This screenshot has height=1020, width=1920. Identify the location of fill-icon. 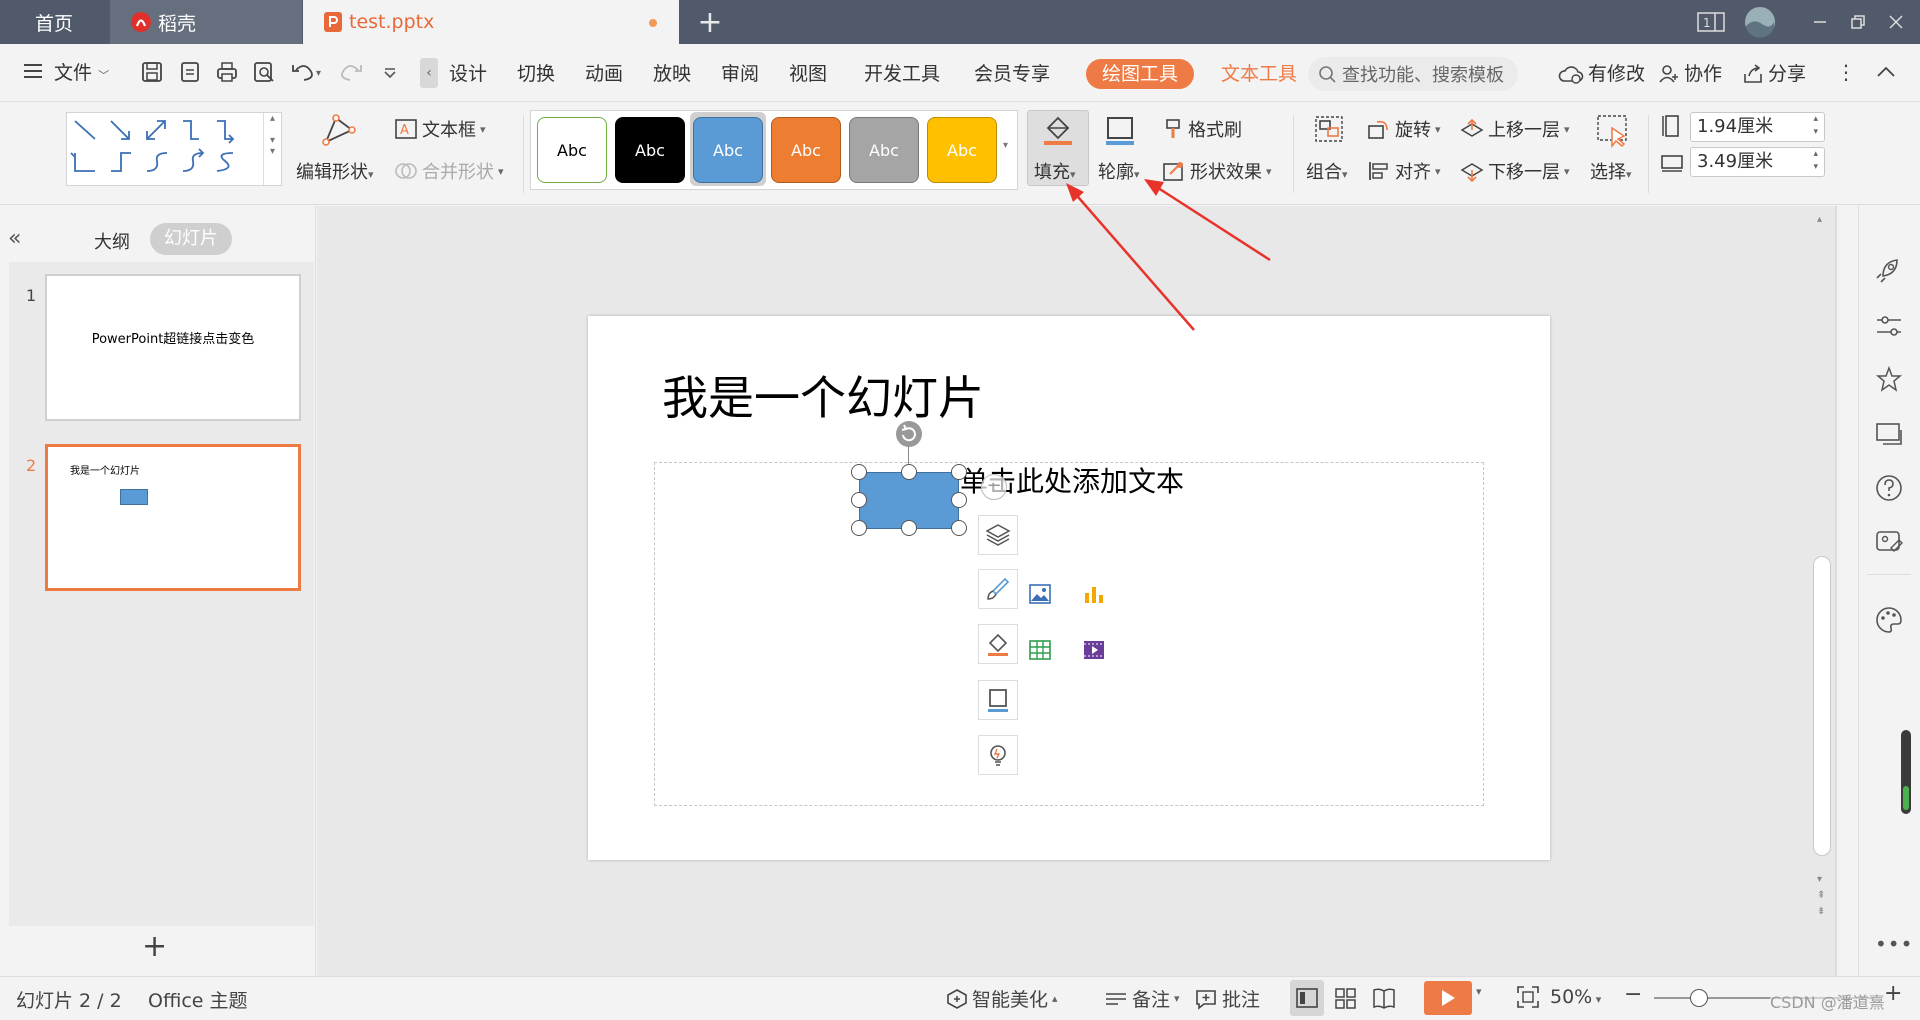
(1058, 130).